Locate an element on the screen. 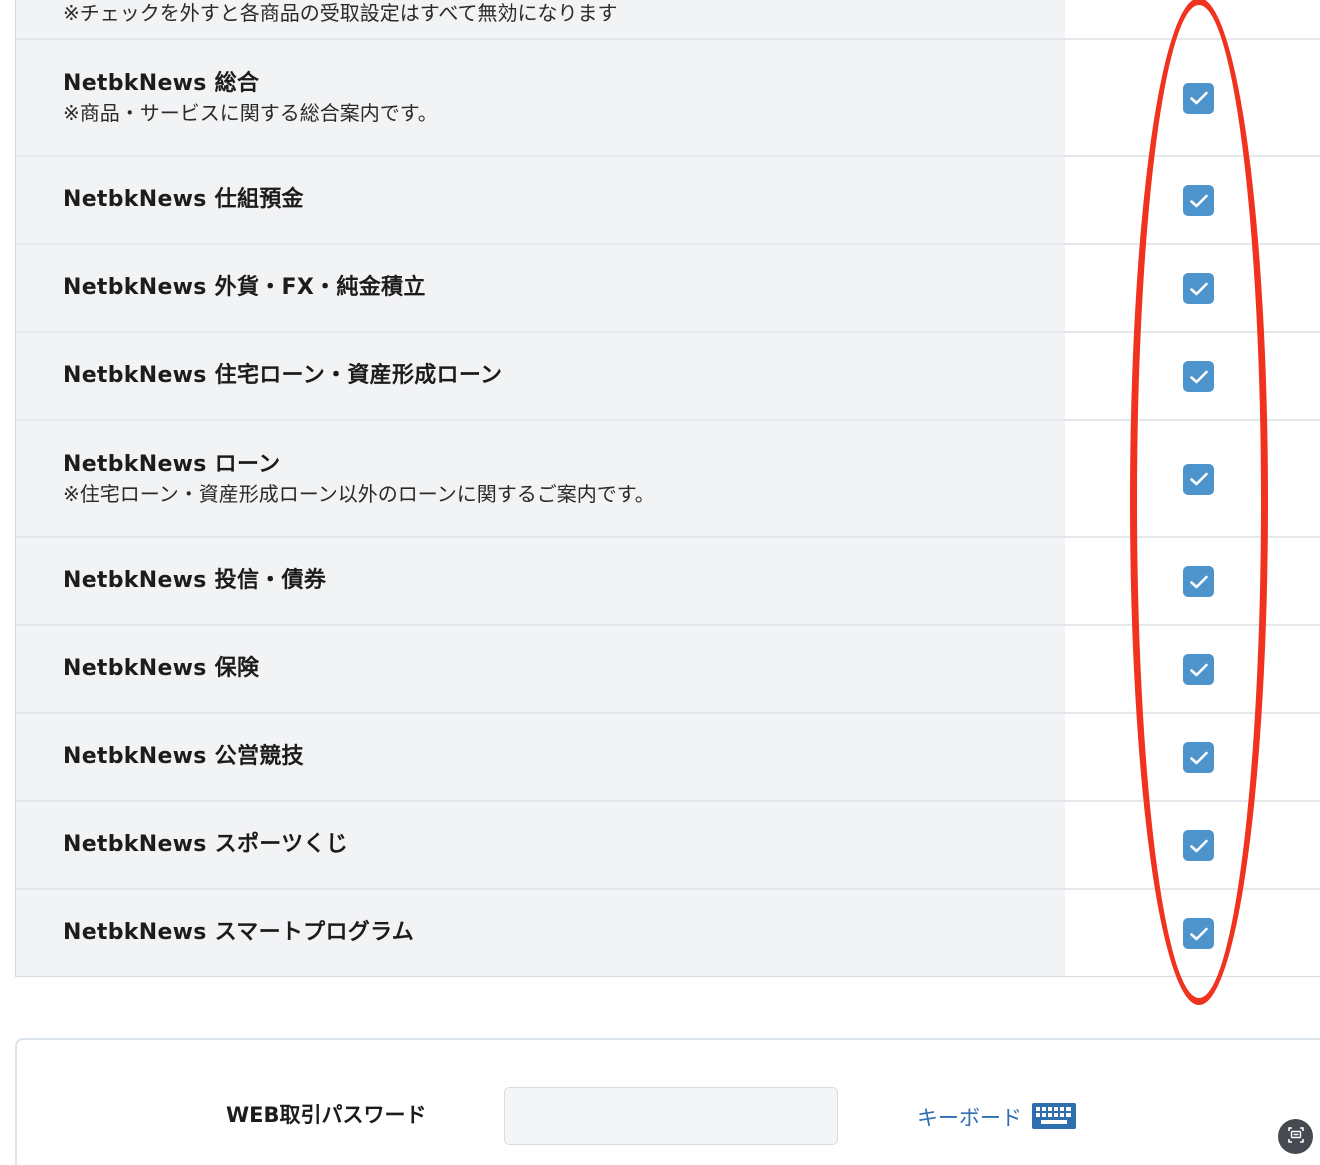  newsletter-row: NetbkNews 保険 is located at coordinates (668, 668).